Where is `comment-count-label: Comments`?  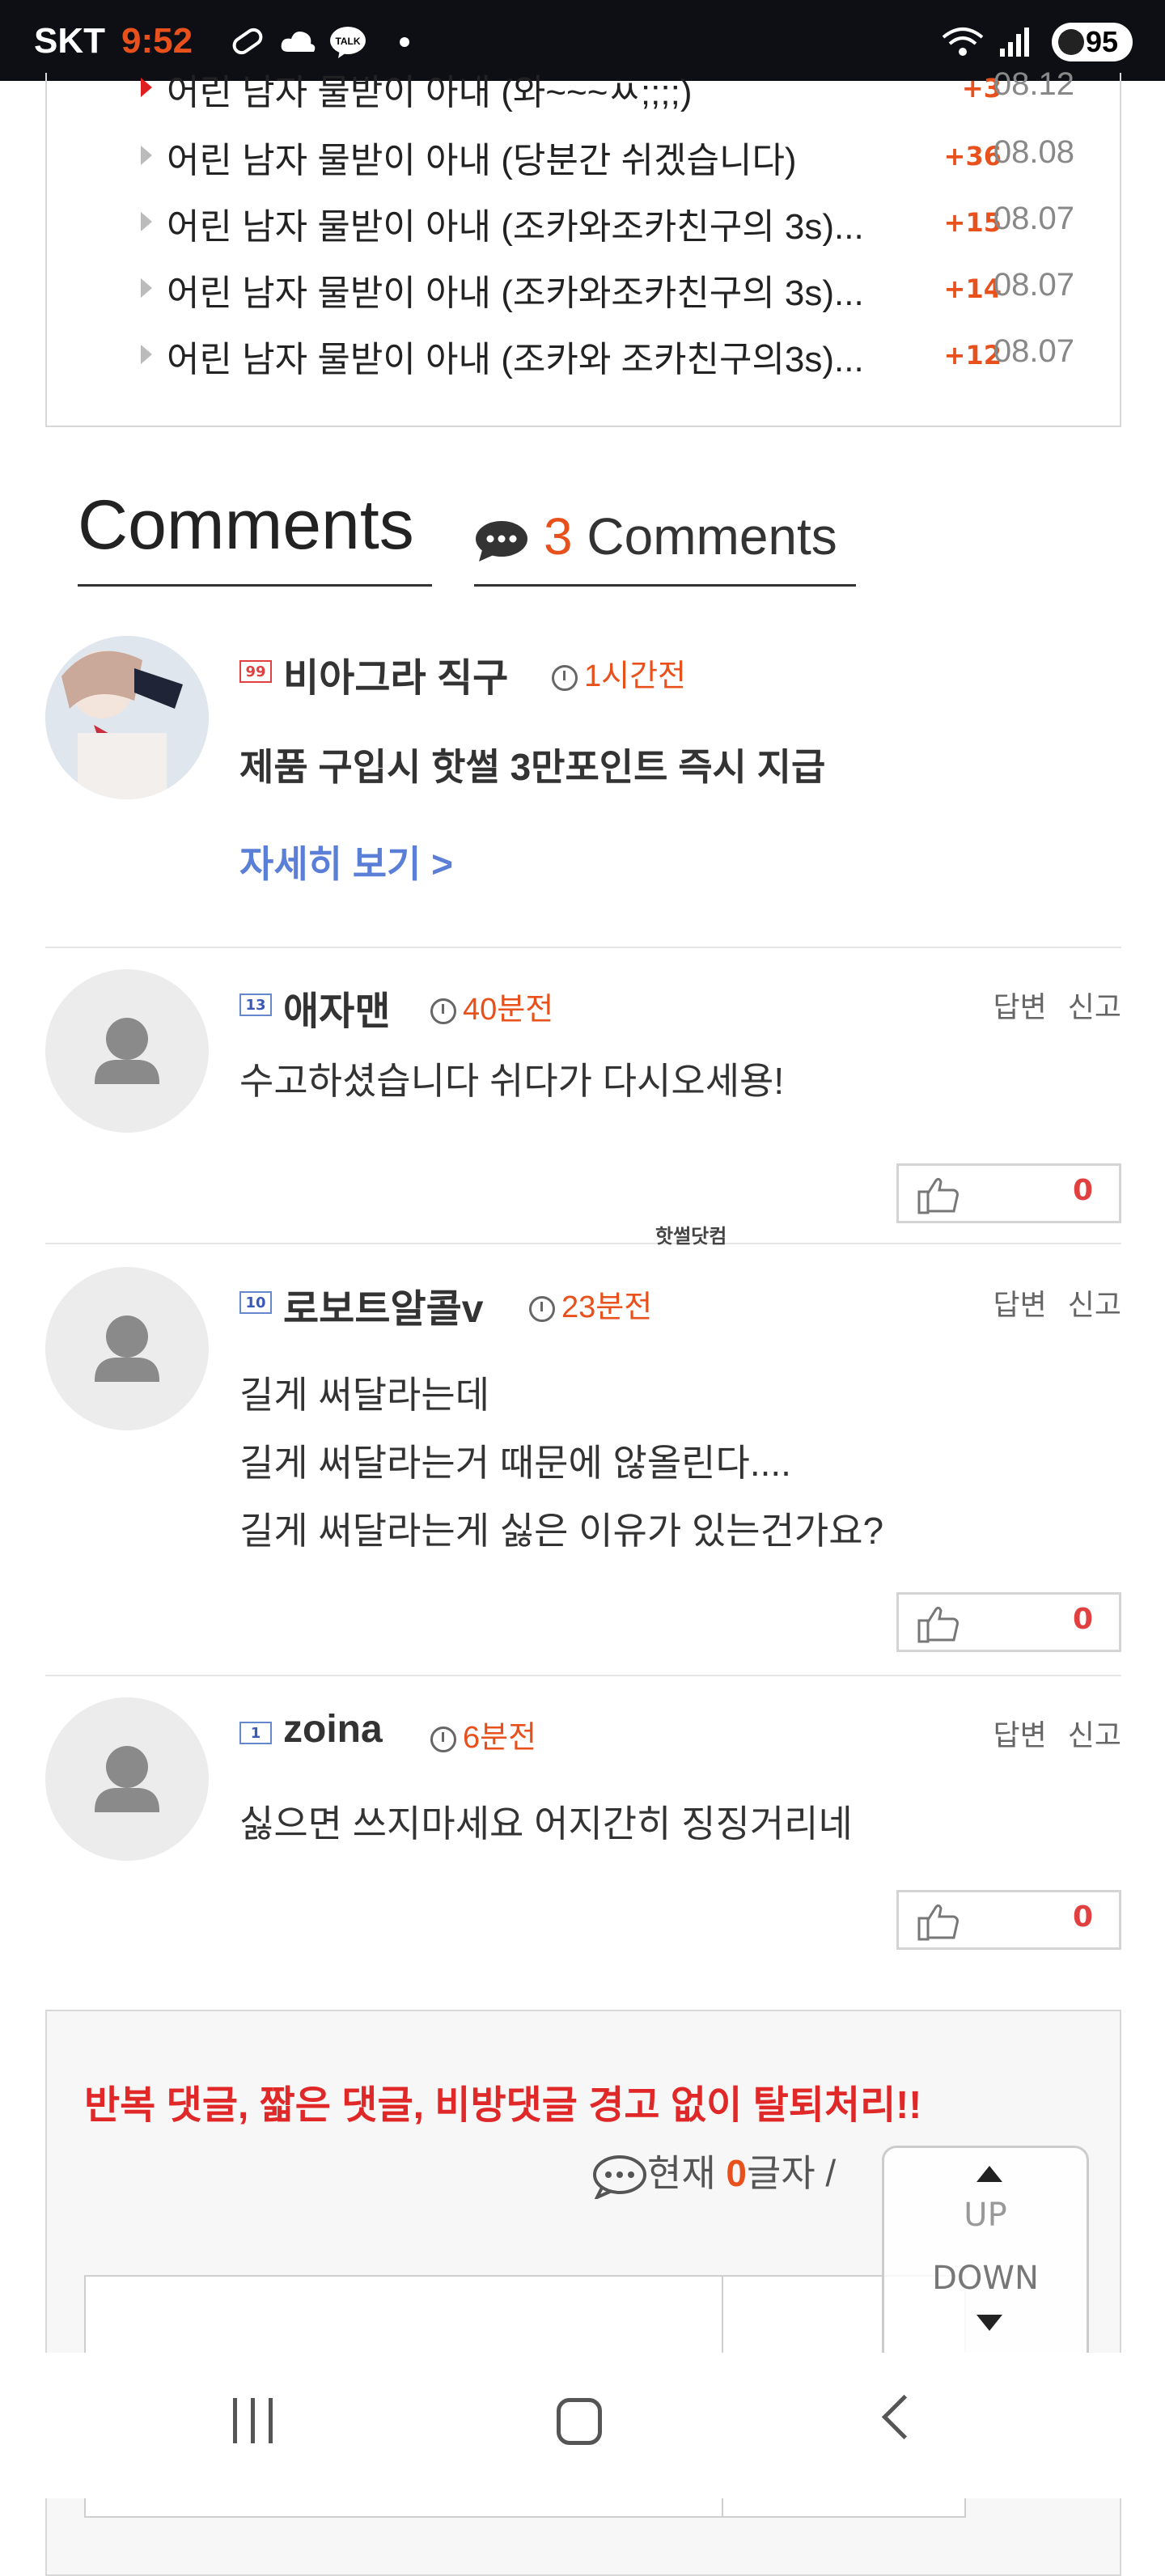
comment-count-label: Comments is located at coordinates (712, 536).